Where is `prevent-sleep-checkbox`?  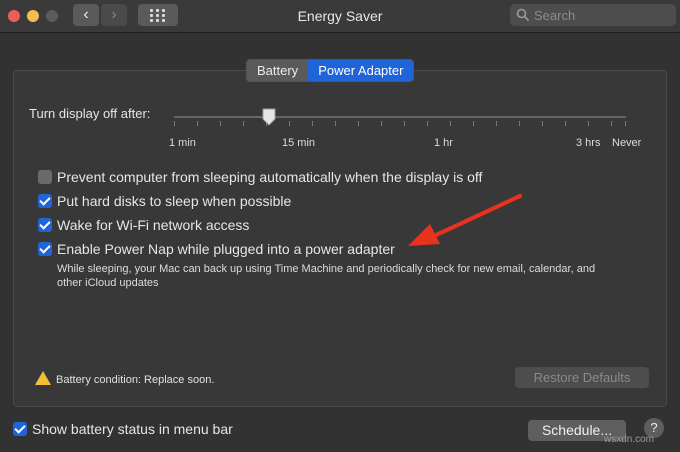
prevent-sleep-checkbox is located at coordinates (45, 177).